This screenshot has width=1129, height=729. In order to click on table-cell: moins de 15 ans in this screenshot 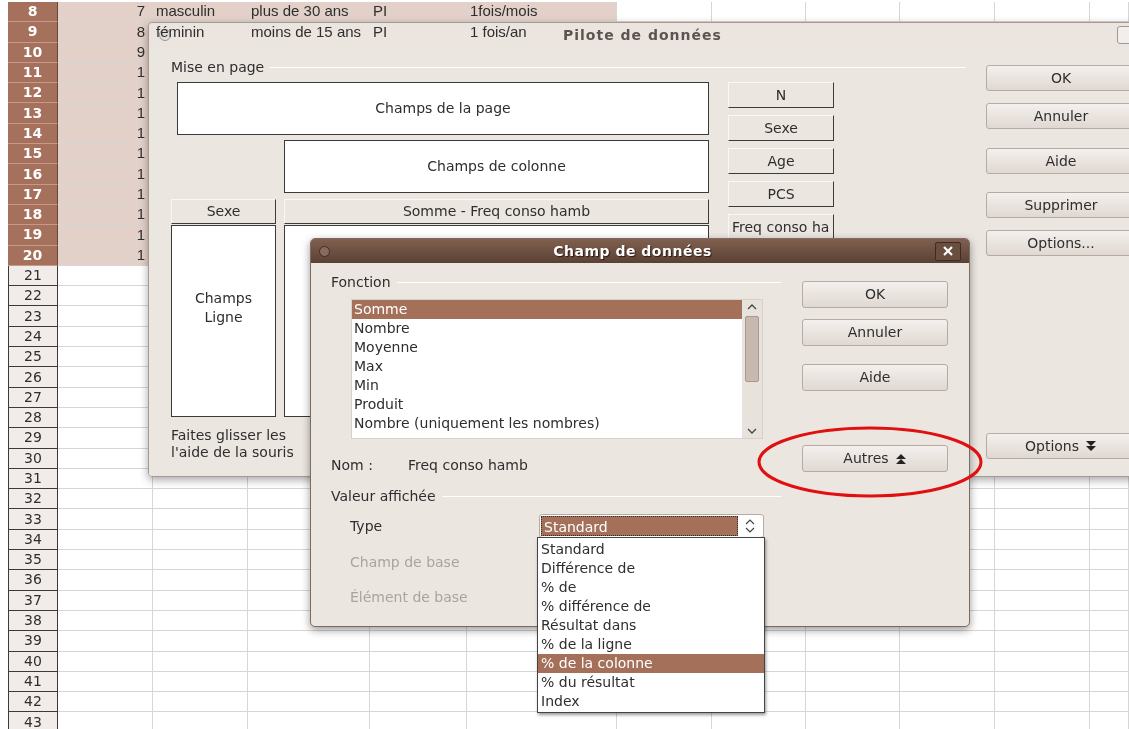, I will do `click(306, 32)`.